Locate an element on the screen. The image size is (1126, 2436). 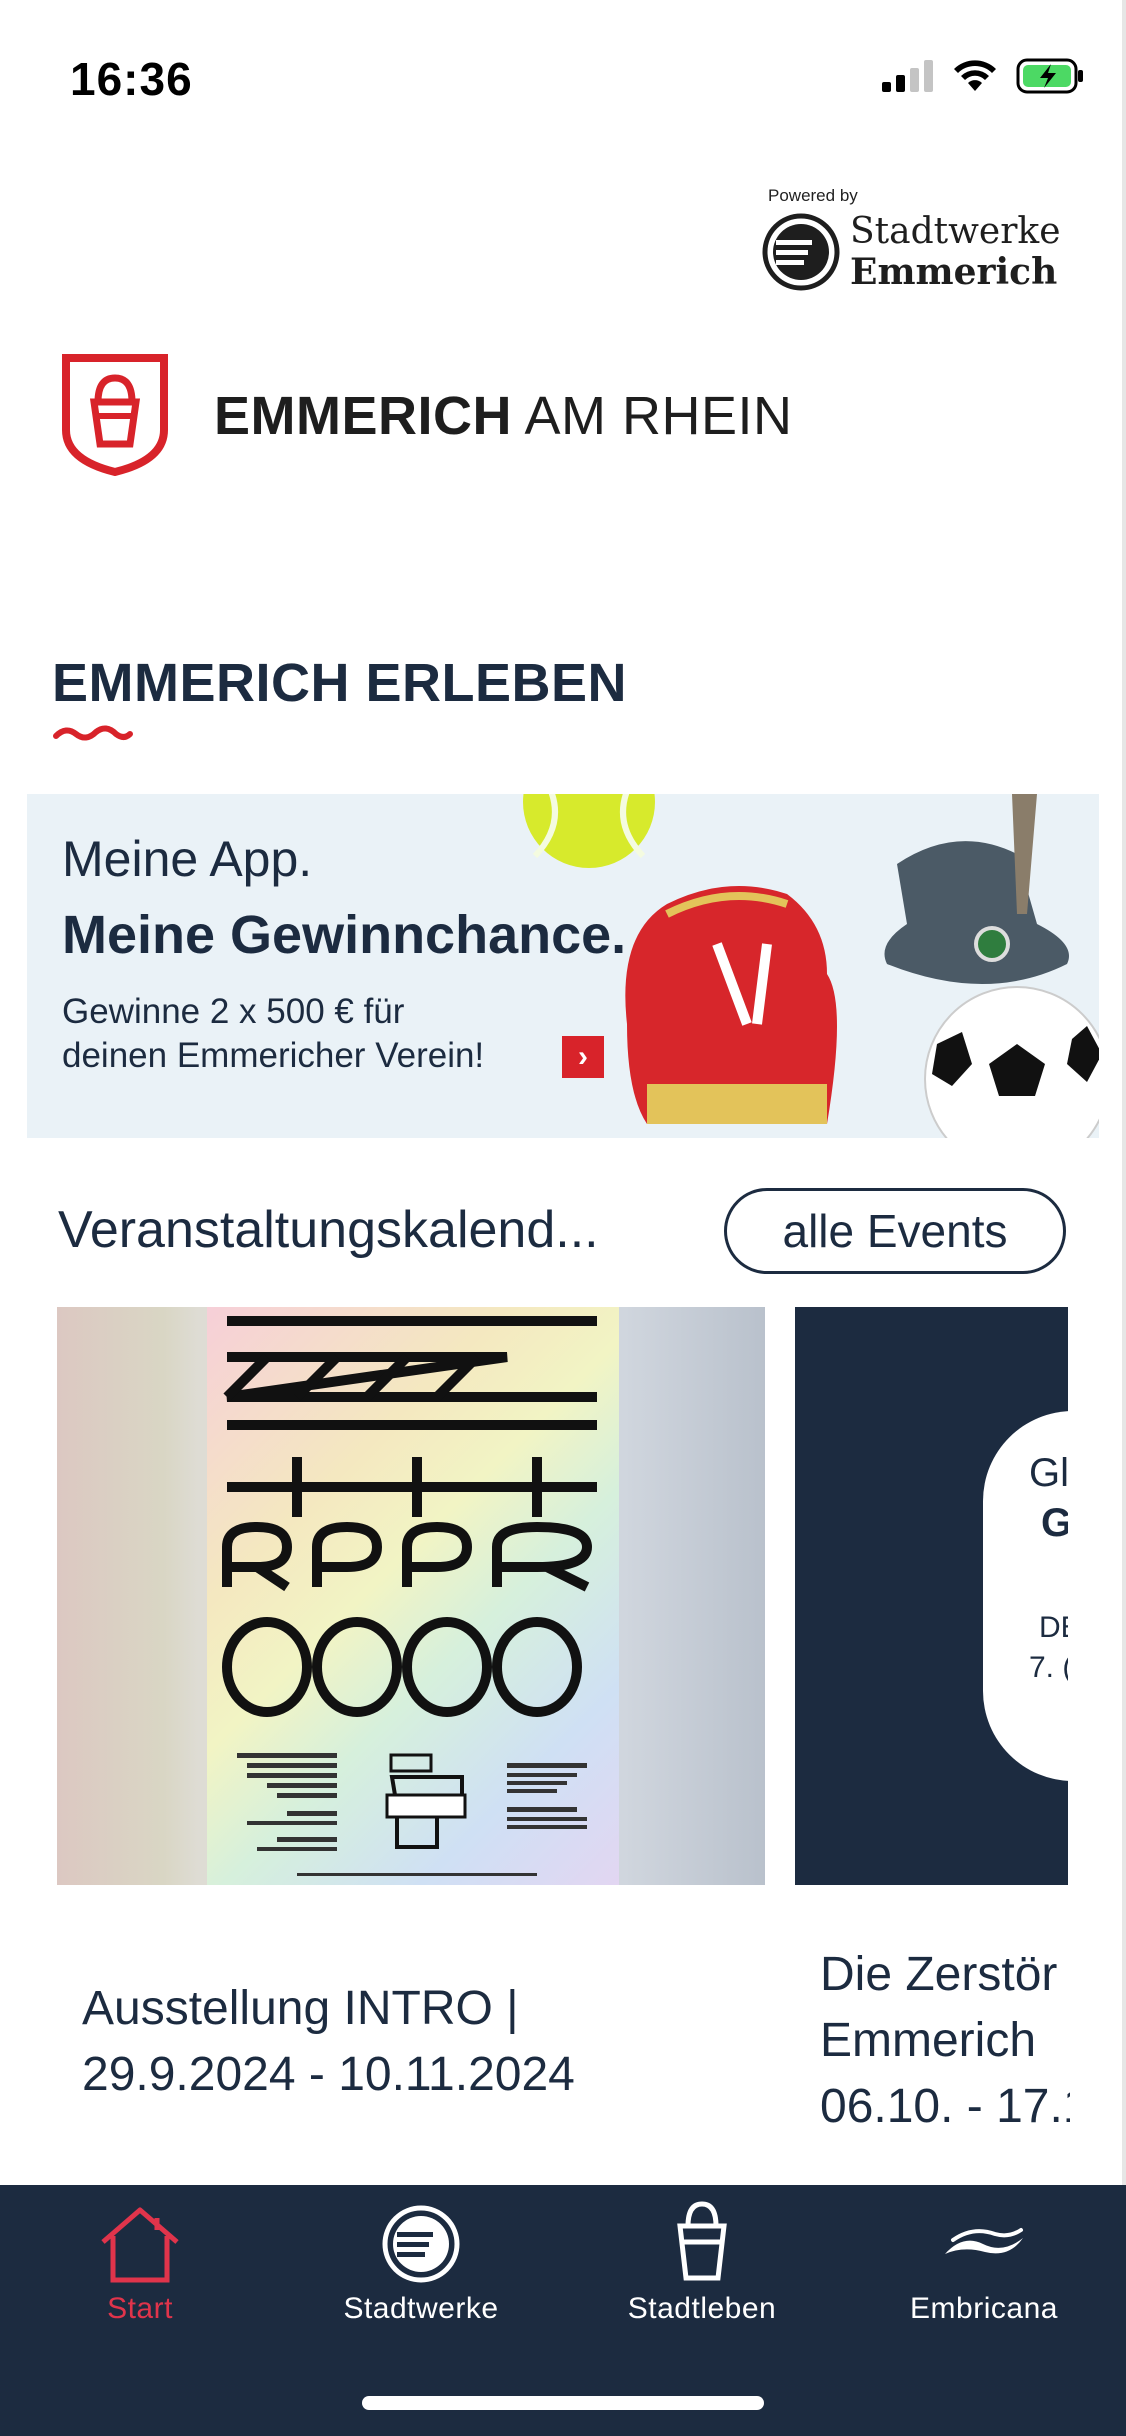
tab-label: Stadtwerke is located at coordinates (421, 2308).